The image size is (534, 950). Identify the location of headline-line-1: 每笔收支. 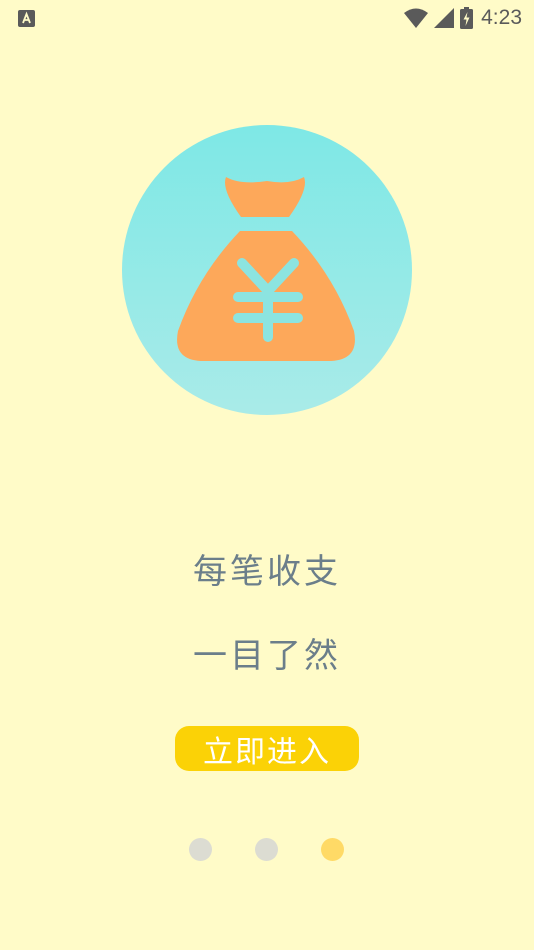
(267, 572).